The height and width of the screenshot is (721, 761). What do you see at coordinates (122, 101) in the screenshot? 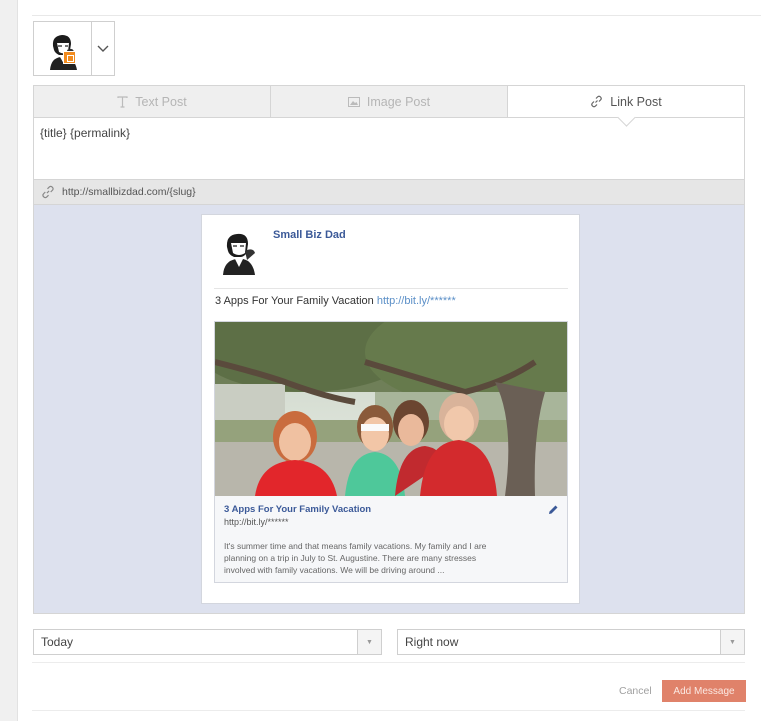
I see `text-icon` at bounding box center [122, 101].